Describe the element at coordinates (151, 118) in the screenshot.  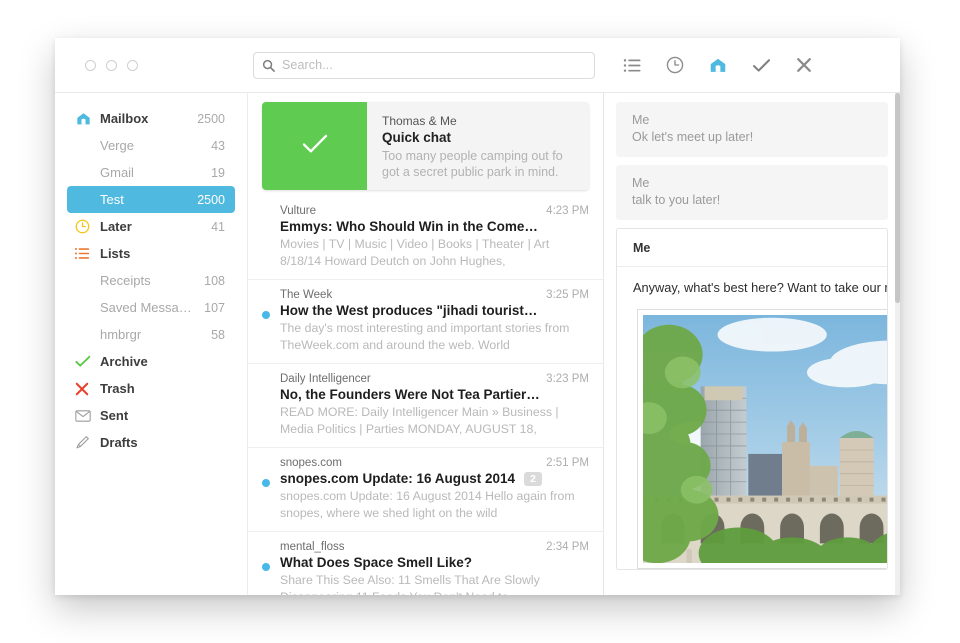
I see `sidebar-item-mailbox: Mailbox 2500` at that location.